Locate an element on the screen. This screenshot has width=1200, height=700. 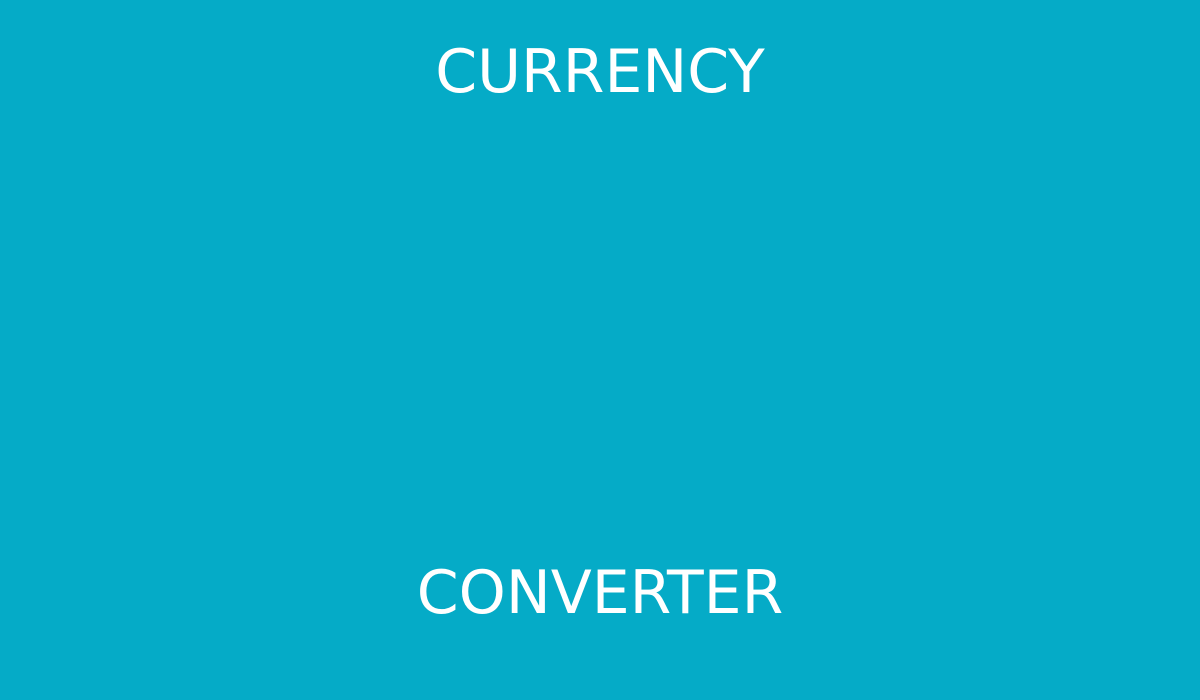
title-line-converter: CONVERTER is located at coordinates (600, 593).